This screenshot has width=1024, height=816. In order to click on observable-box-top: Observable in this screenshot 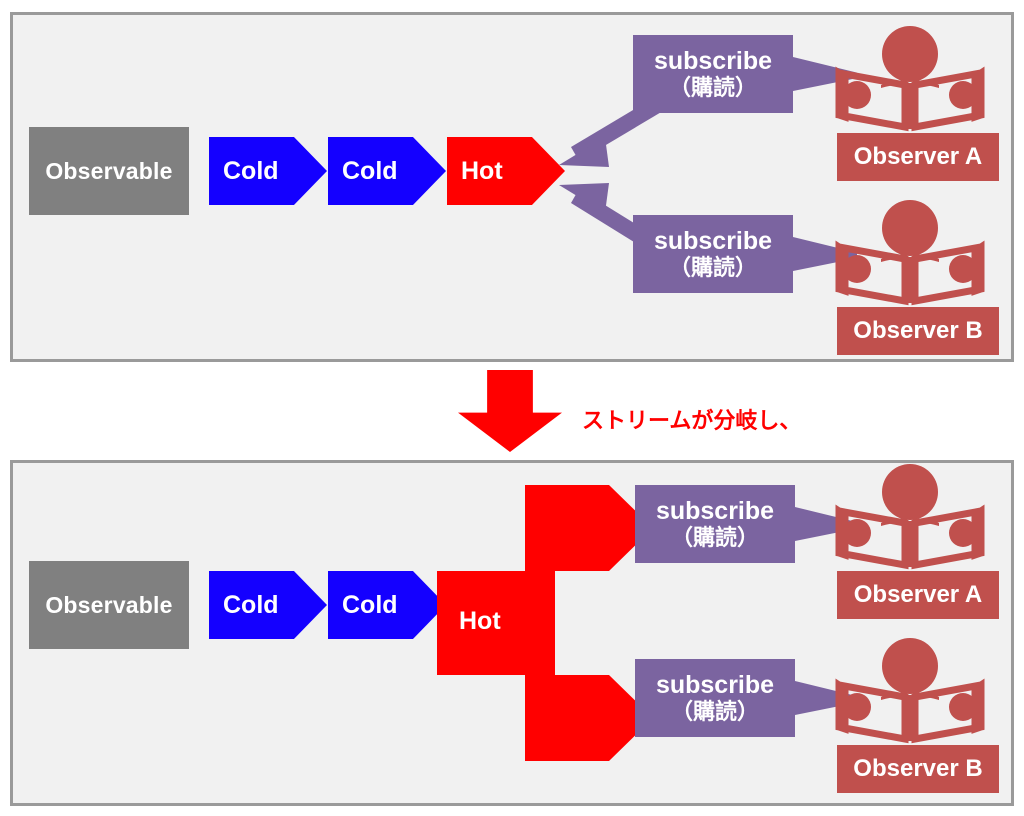, I will do `click(109, 171)`.